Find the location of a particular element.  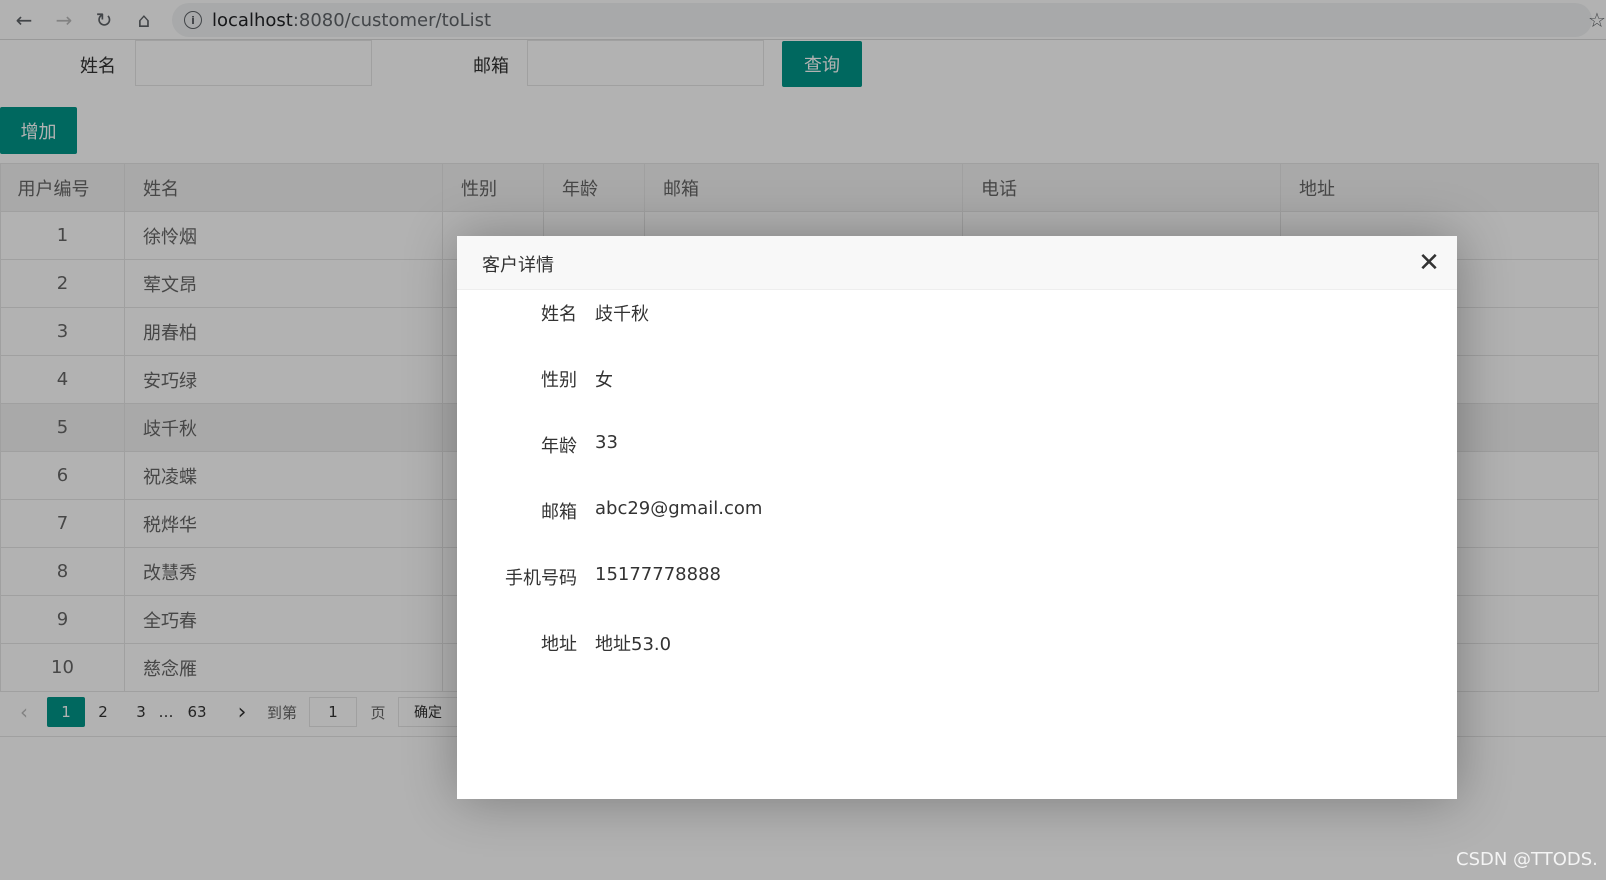

close-icon: ✕ is located at coordinates (1429, 263).